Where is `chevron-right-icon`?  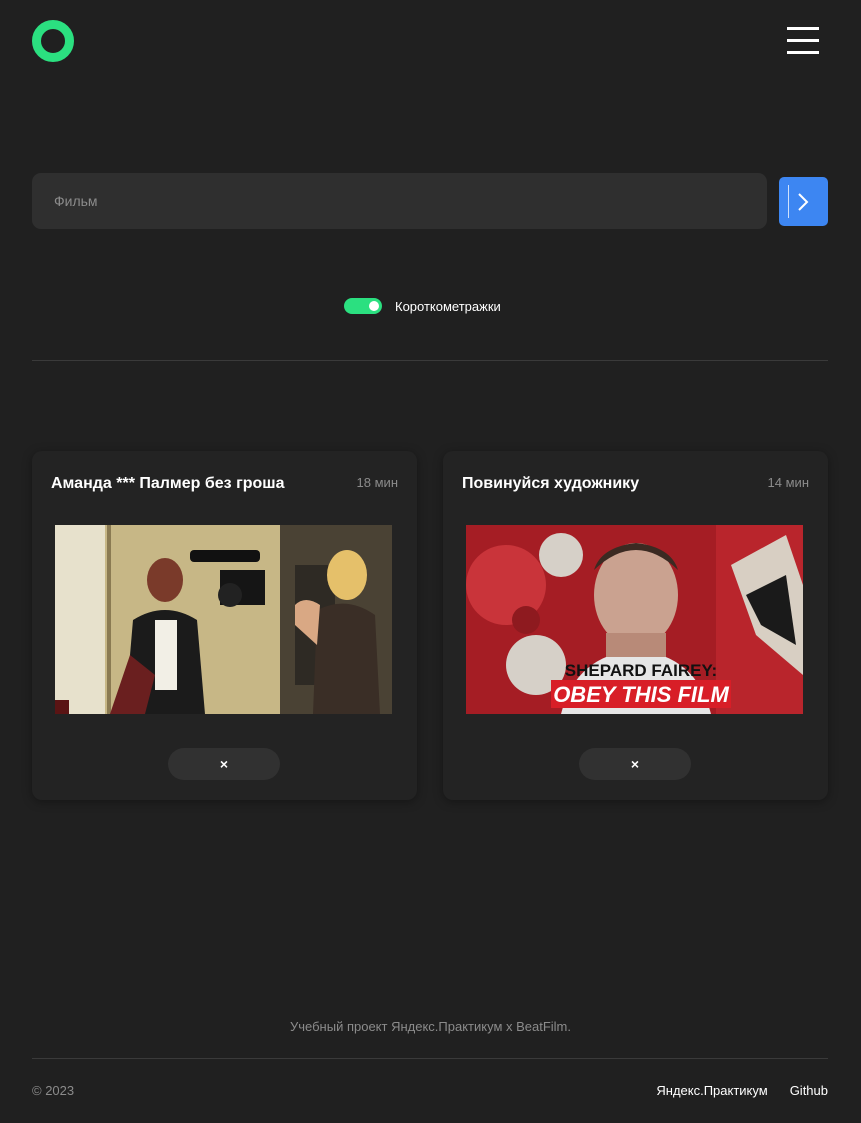
chevron-right-icon is located at coordinates (803, 202).